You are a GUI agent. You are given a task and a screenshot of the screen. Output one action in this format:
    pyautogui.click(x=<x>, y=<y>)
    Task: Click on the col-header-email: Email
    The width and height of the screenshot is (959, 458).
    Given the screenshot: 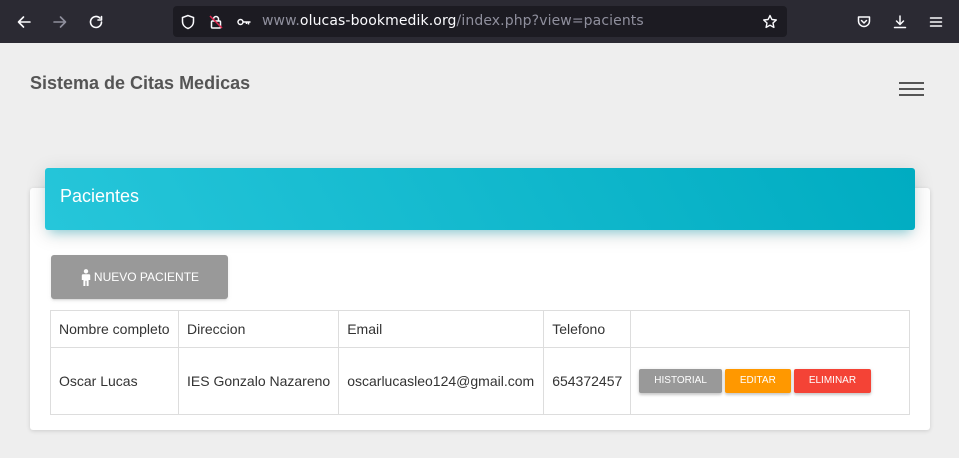 What is the action you would take?
    pyautogui.click(x=441, y=329)
    